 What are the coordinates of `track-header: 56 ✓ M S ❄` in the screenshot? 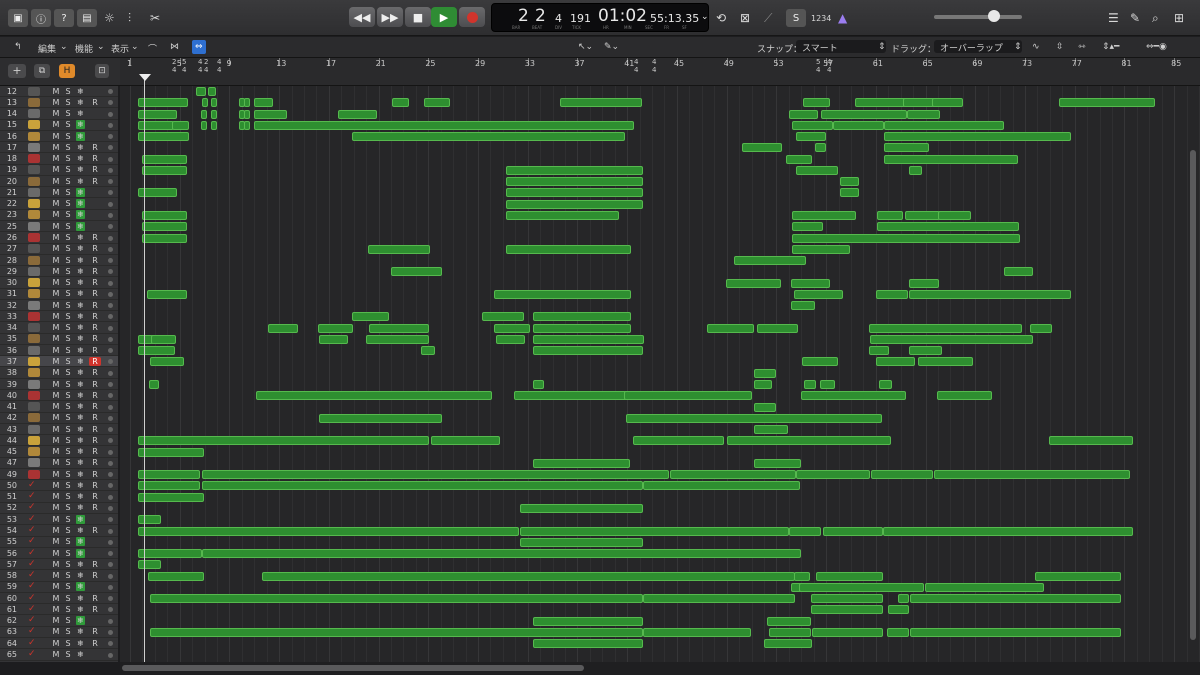 It's located at (59, 554).